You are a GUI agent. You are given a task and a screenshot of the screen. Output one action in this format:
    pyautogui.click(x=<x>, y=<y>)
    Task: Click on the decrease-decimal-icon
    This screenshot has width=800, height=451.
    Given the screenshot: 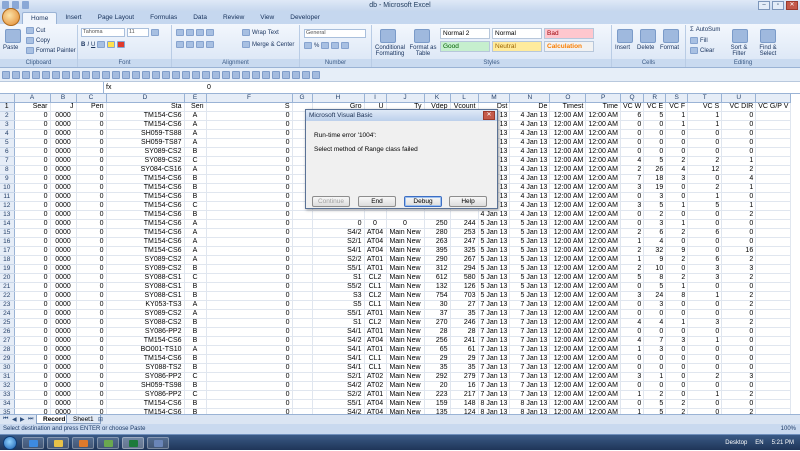 What is the action you would take?
    pyautogui.click(x=345, y=45)
    